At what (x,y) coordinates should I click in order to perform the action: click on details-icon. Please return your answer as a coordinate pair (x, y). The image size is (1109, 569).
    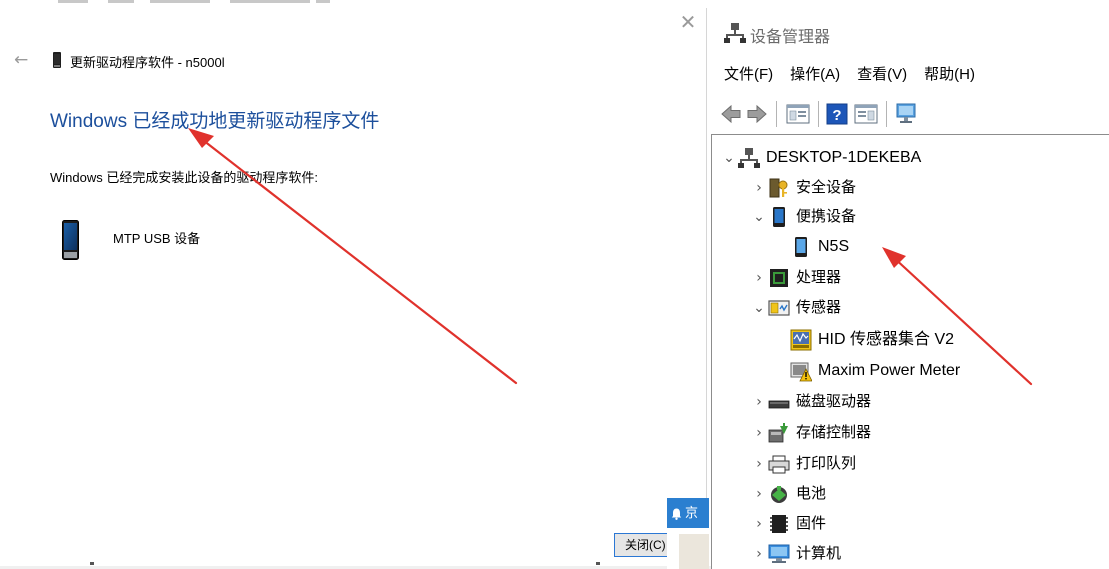
    Looking at the image, I should click on (866, 114).